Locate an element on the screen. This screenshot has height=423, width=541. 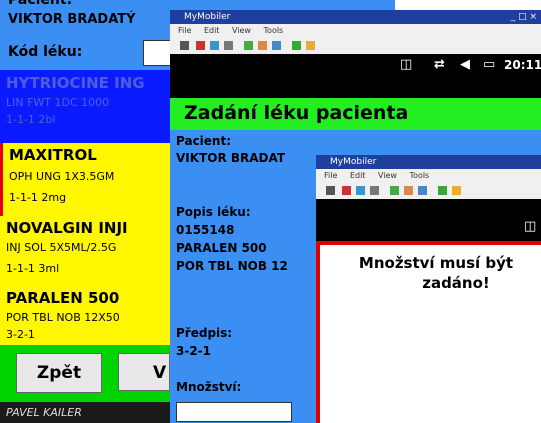
list-item-drug: MAXITROL OPH UNG 1X3.5GM 1-1-1 2mg is located at coordinates (85, 179).